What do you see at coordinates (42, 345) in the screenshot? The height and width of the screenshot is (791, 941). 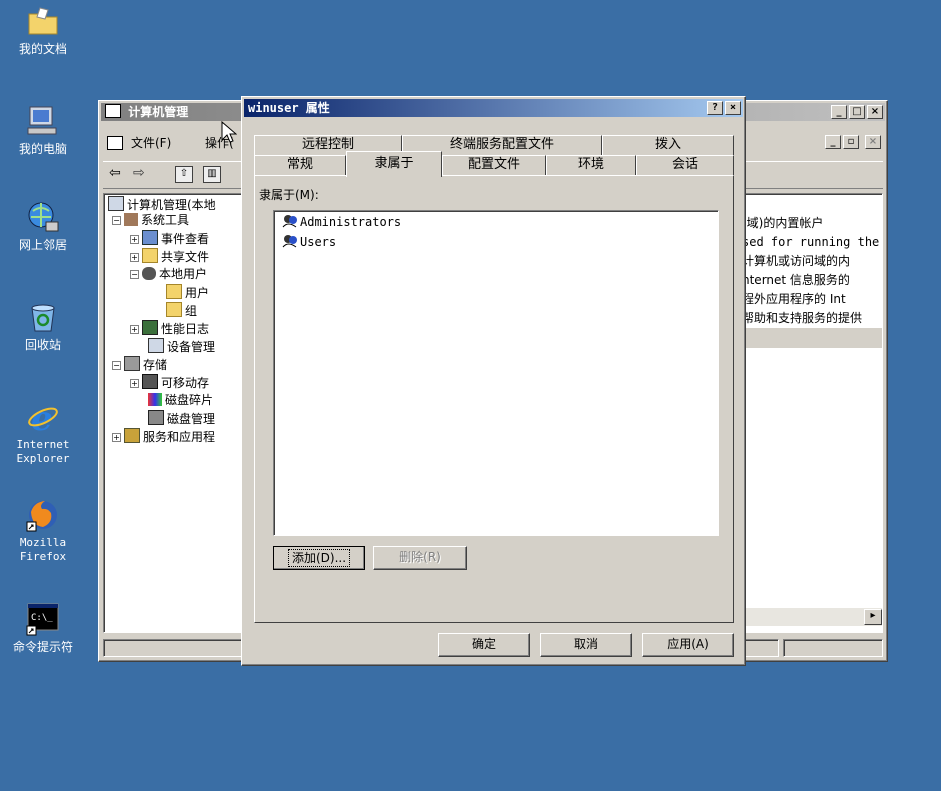 I see `desktop-icon-label: 回收站` at bounding box center [42, 345].